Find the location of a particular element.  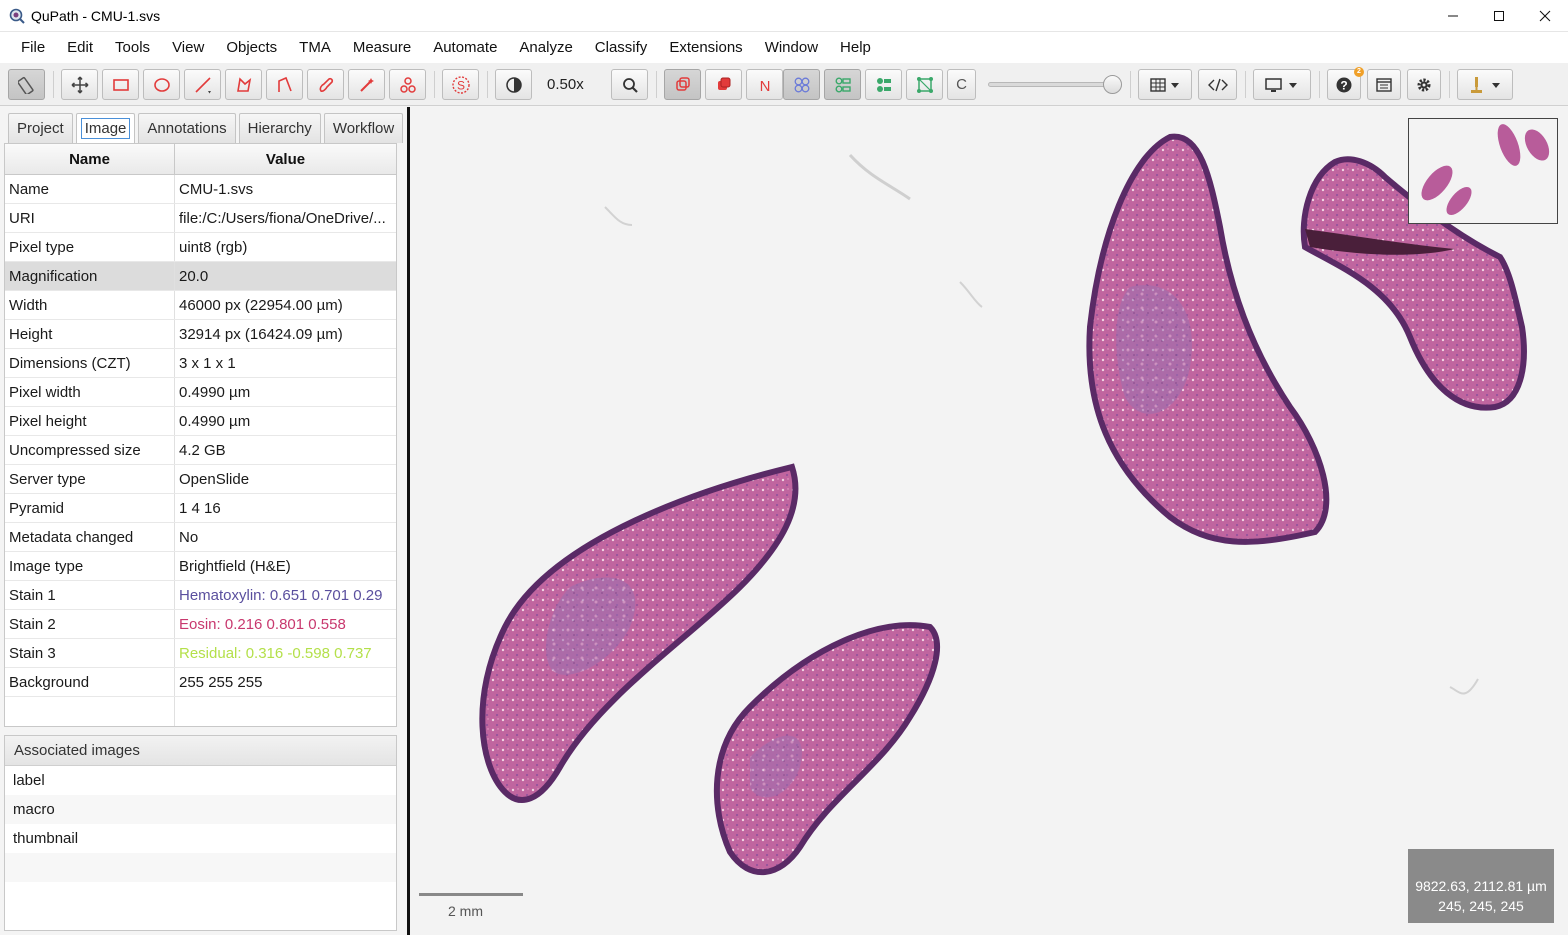

connections-icon is located at coordinates (924, 84).